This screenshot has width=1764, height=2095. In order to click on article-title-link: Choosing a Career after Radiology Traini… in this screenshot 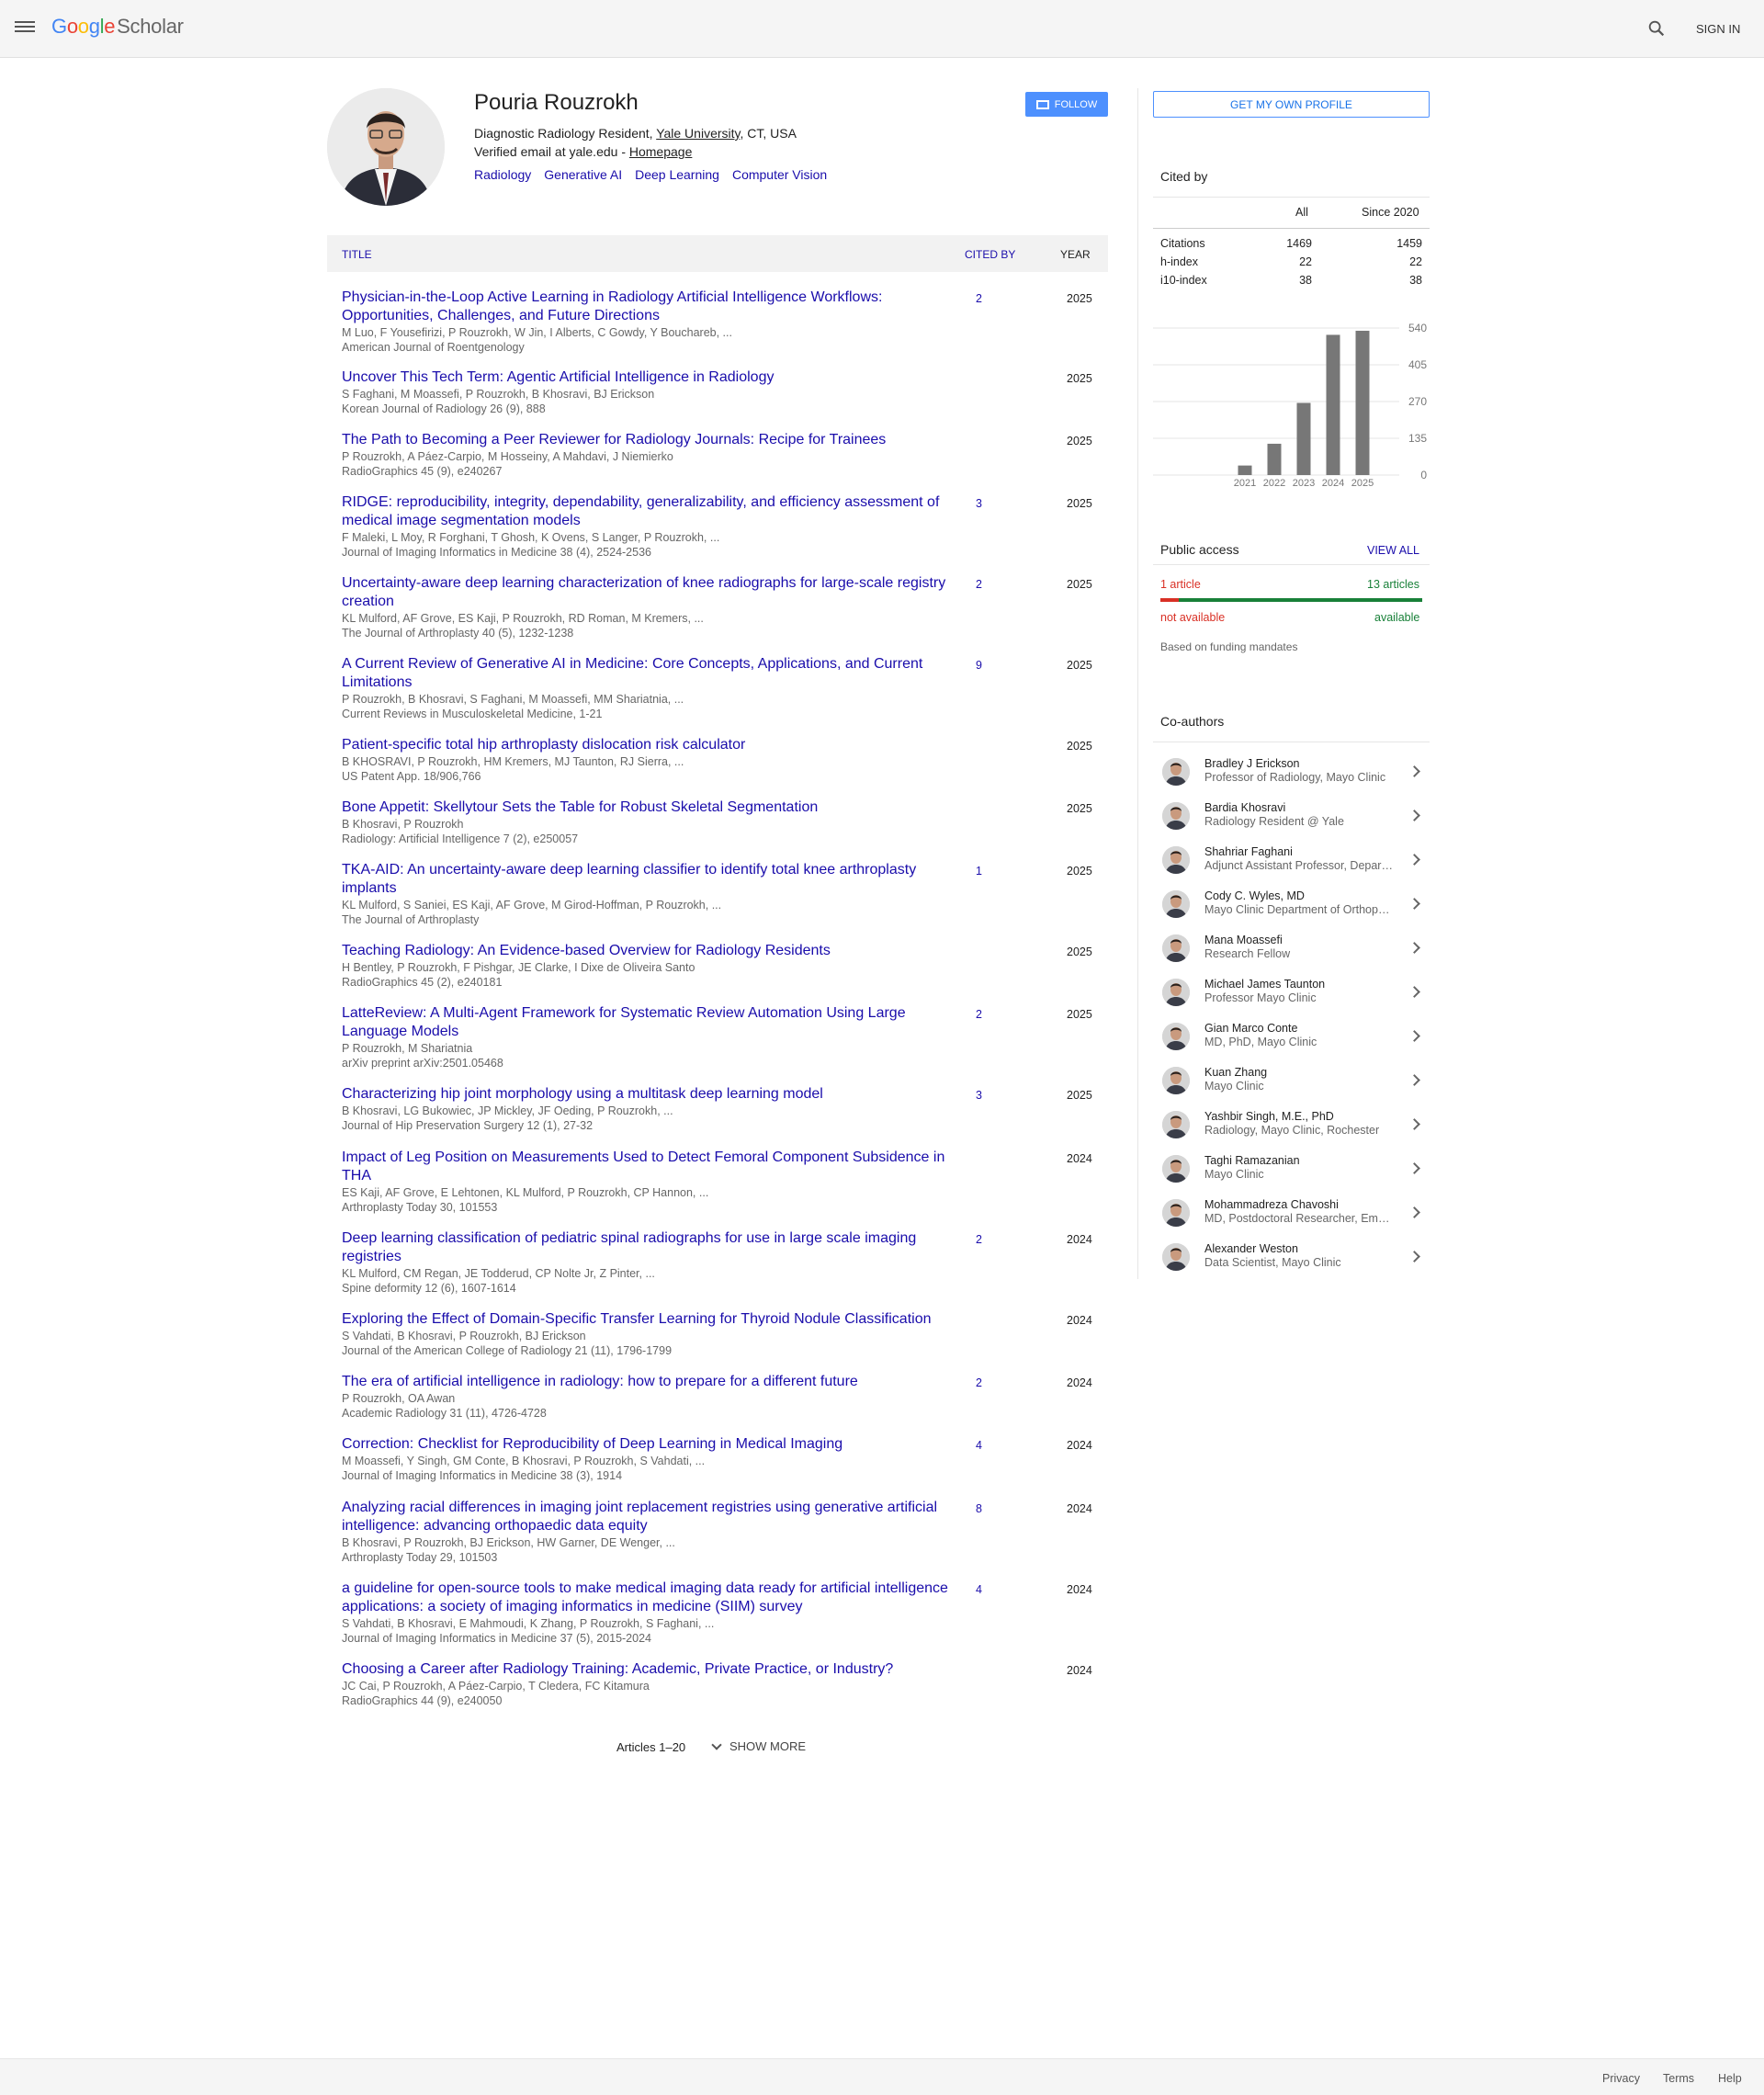, I will do `click(654, 1669)`.